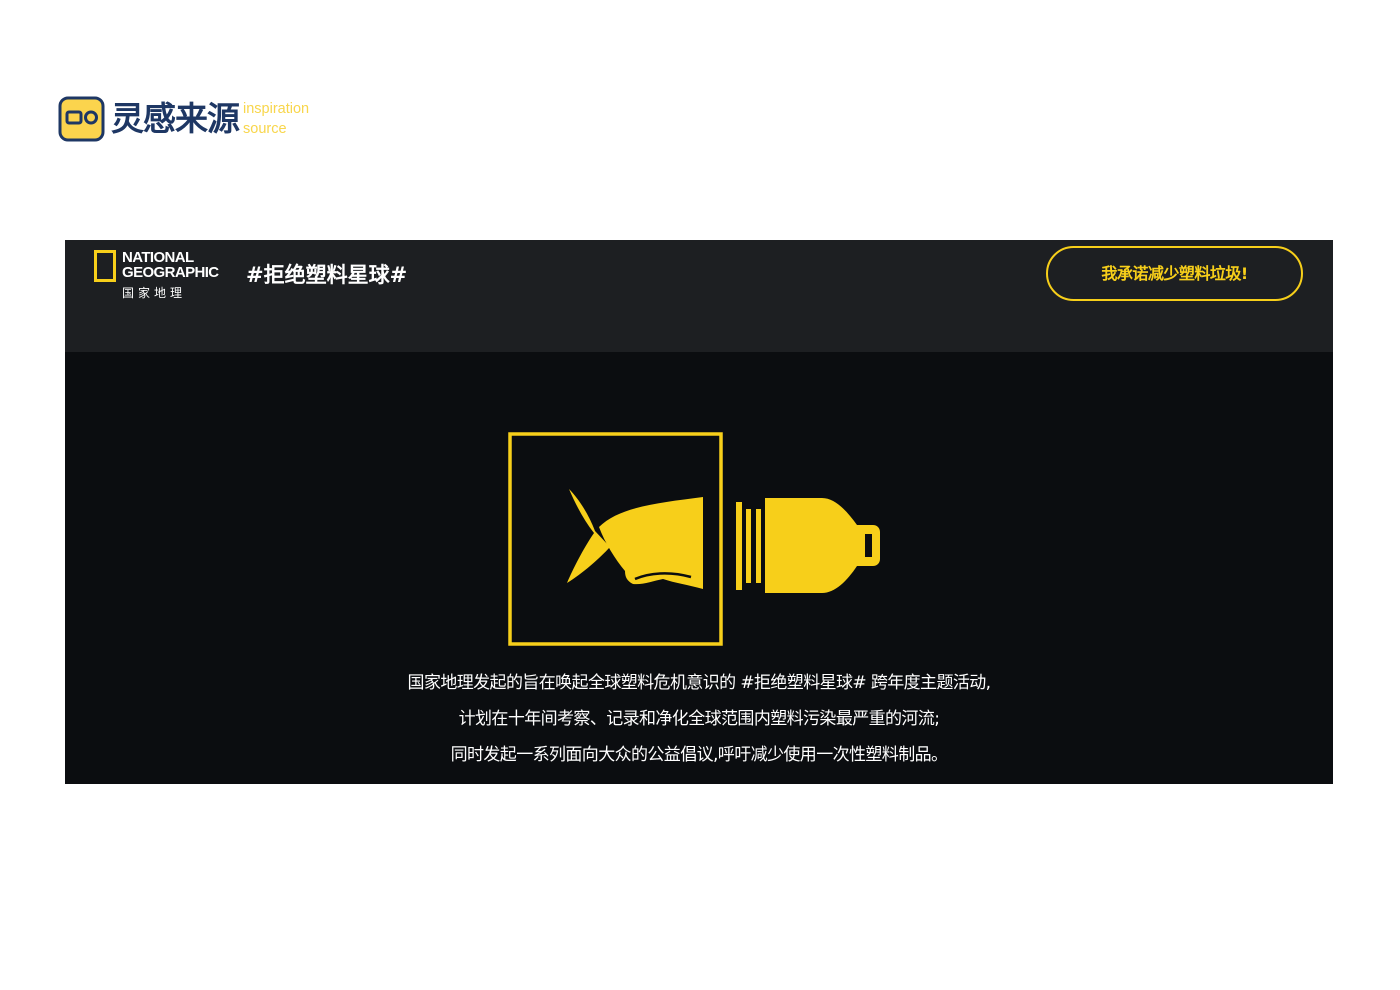 Image resolution: width=1400 pixels, height=990 pixels. What do you see at coordinates (1174, 273) in the screenshot?
I see `pledge-button: 我承诺减少塑料垃圾!` at bounding box center [1174, 273].